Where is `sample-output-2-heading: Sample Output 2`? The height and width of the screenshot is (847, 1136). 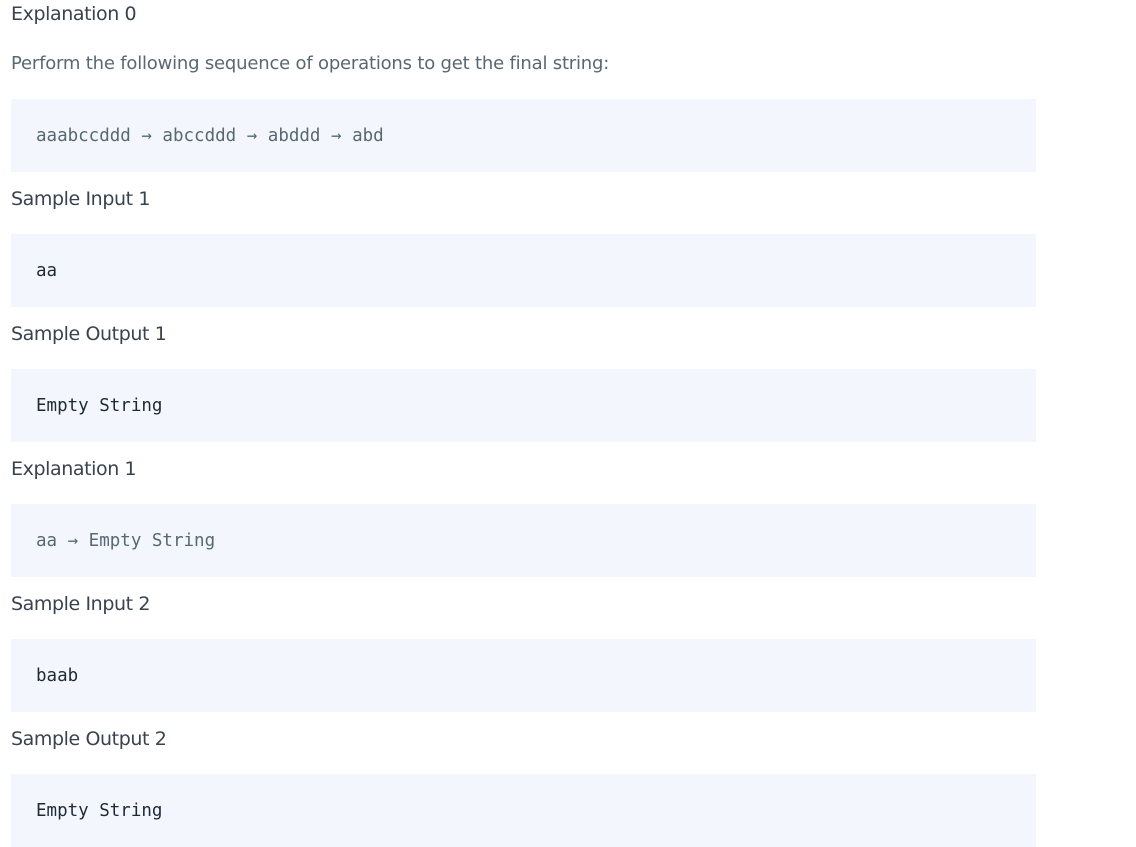
sample-output-2-heading: Sample Output 2 is located at coordinates (89, 739).